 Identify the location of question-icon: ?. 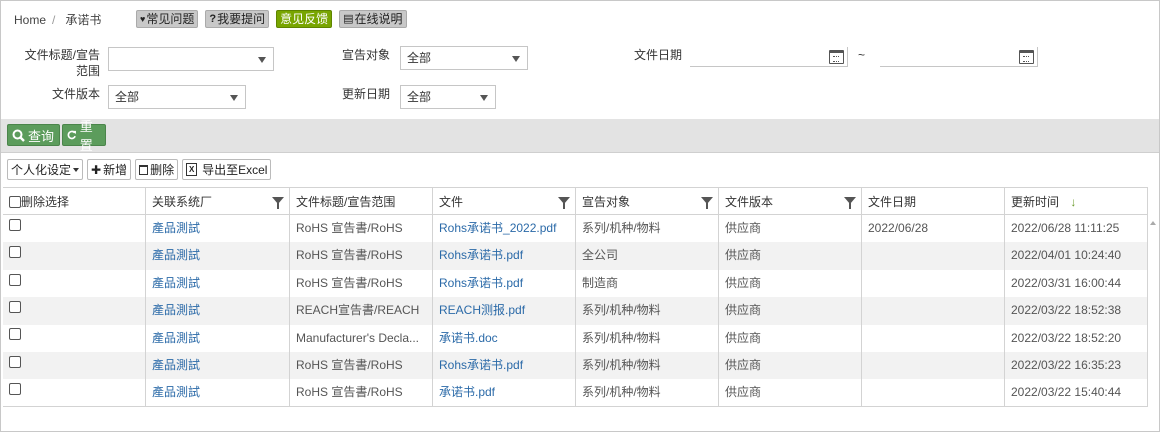
(213, 19).